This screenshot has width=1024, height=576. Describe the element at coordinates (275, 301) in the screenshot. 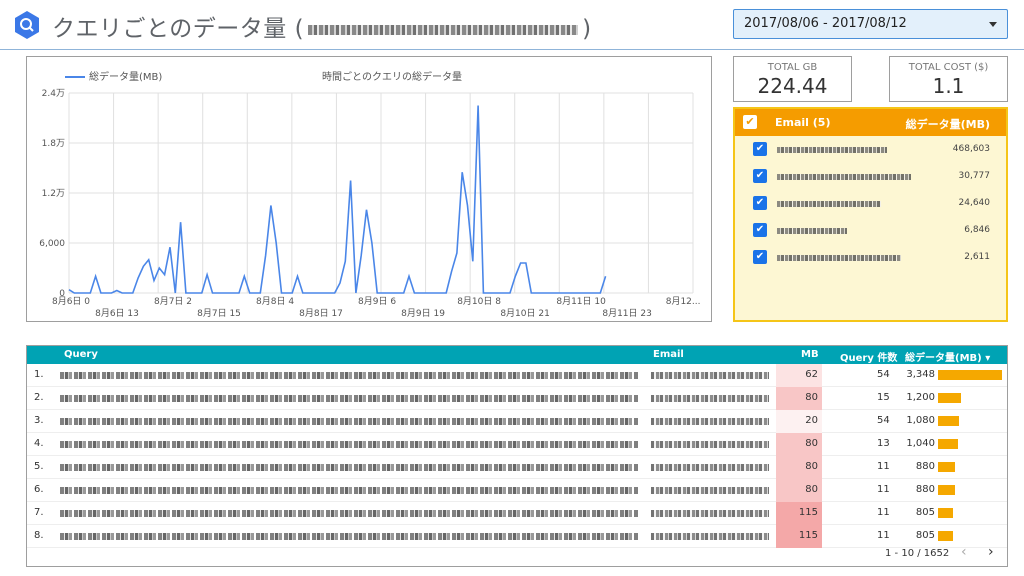

I see `x-tick-label: 8月8日 4` at that location.